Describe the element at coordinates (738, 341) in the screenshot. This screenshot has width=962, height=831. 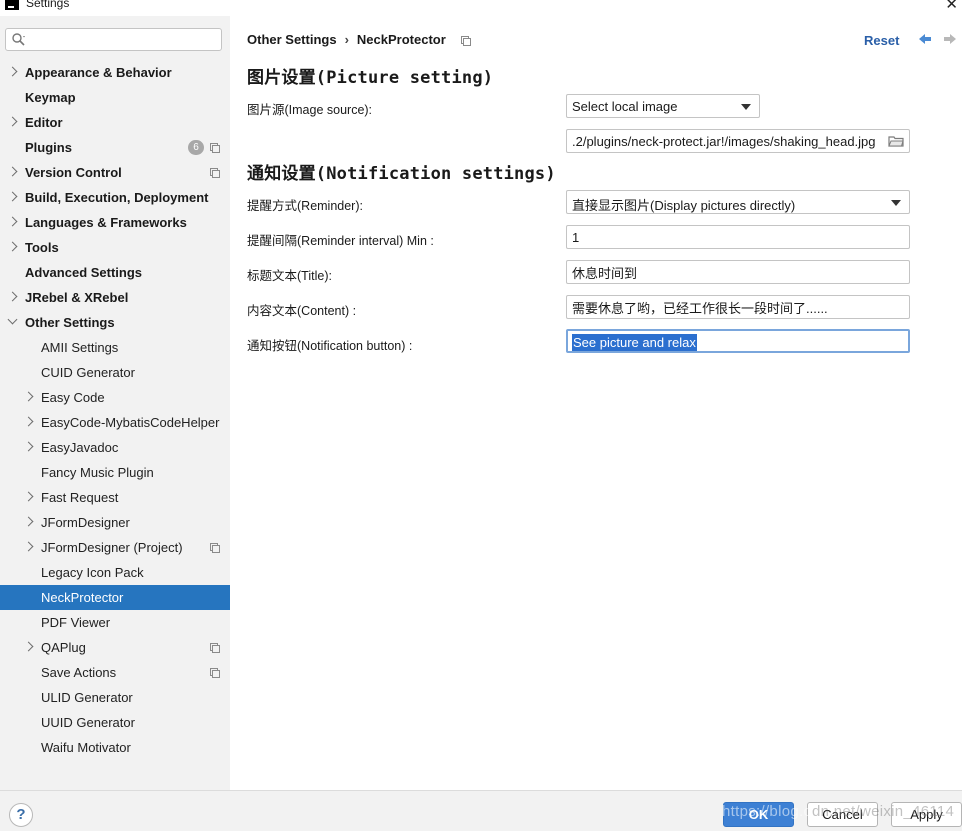
I see `notification-button-field: See picture and relax` at that location.